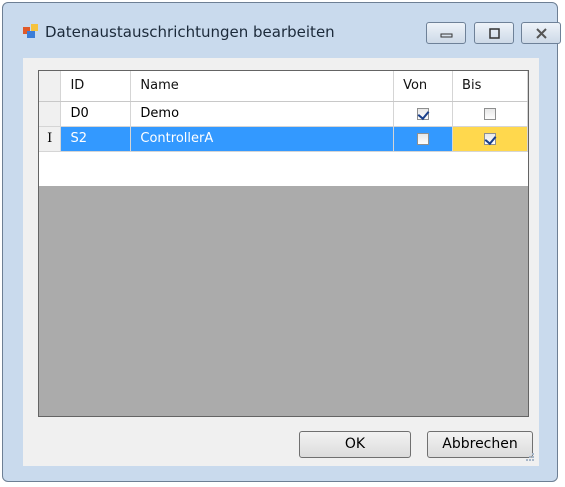 This screenshot has height=487, width=565. I want to click on close-button, so click(541, 33).